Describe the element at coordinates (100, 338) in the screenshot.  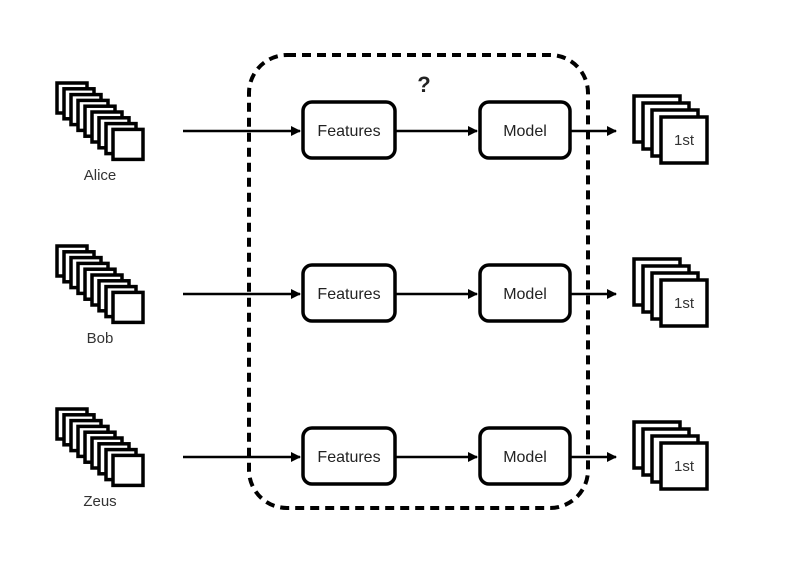
I see `person-label: Bob` at that location.